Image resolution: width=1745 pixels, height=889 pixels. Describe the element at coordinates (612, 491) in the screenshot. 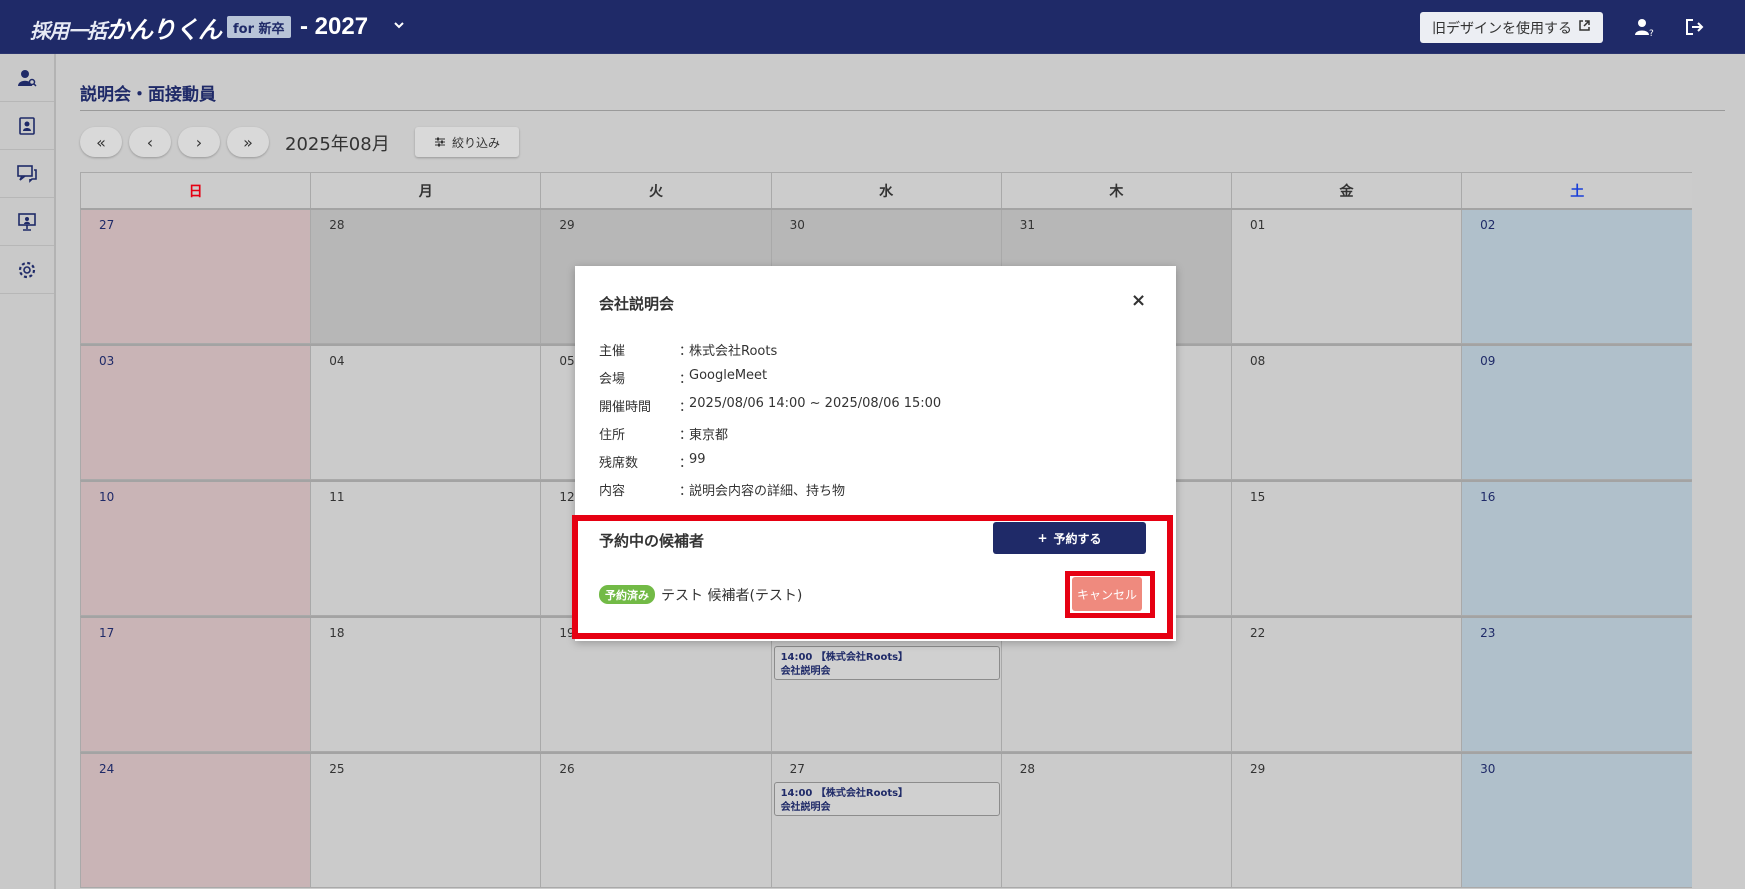

I see `info-label: 内容` at that location.